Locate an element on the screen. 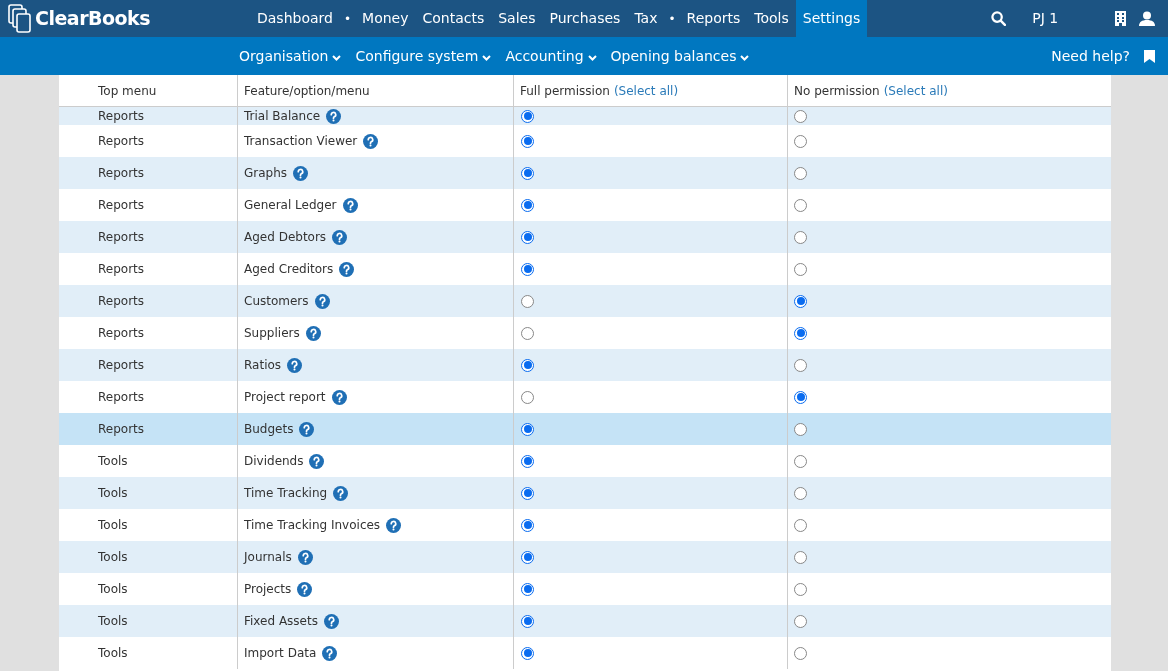 The width and height of the screenshot is (1168, 671). user-name: PJ 1 is located at coordinates (1045, 18).